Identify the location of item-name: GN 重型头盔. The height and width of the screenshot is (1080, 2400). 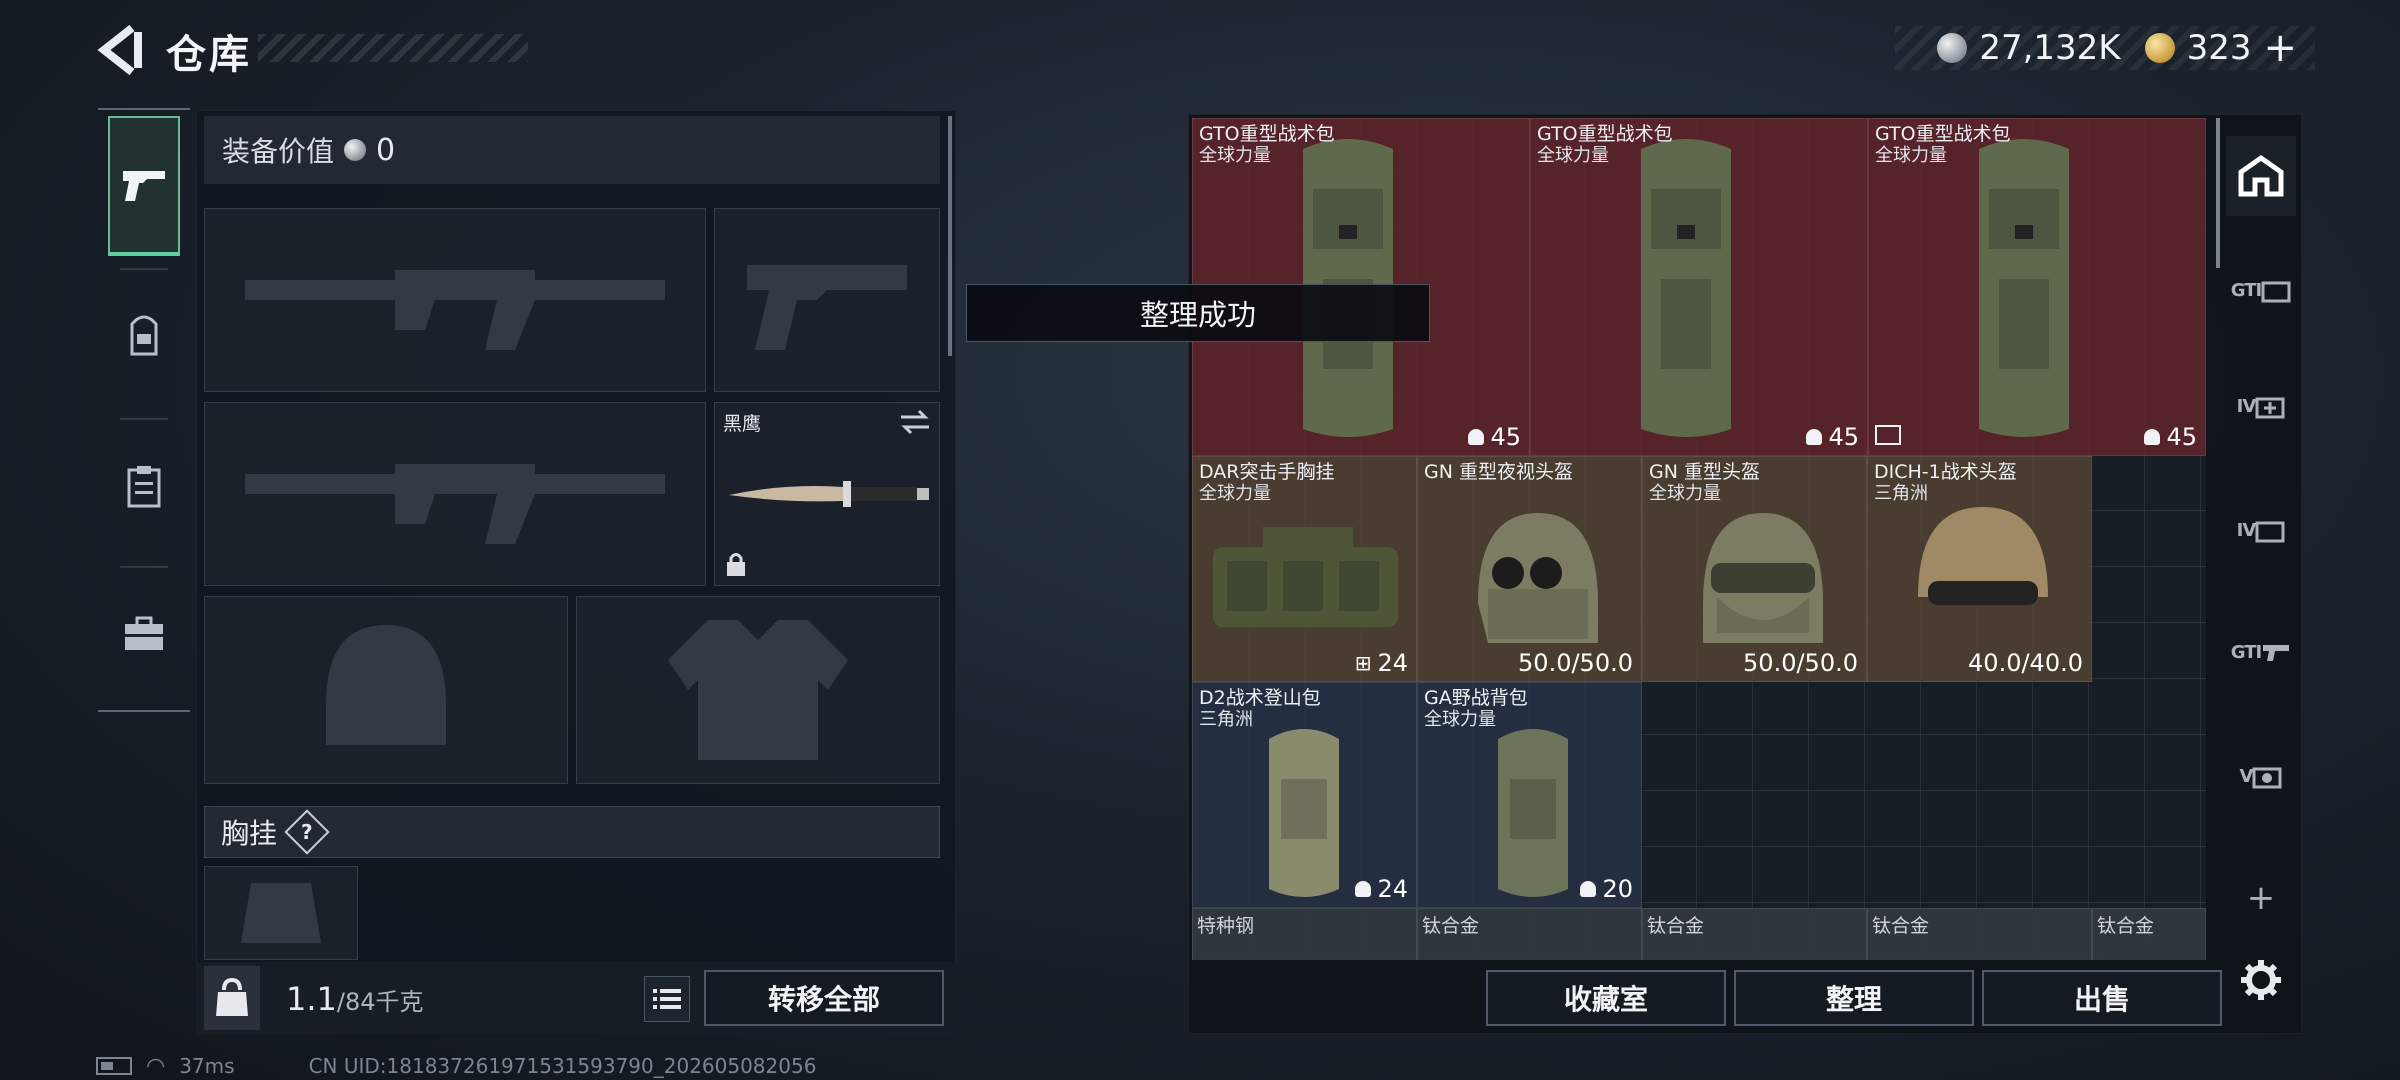
(1704, 472).